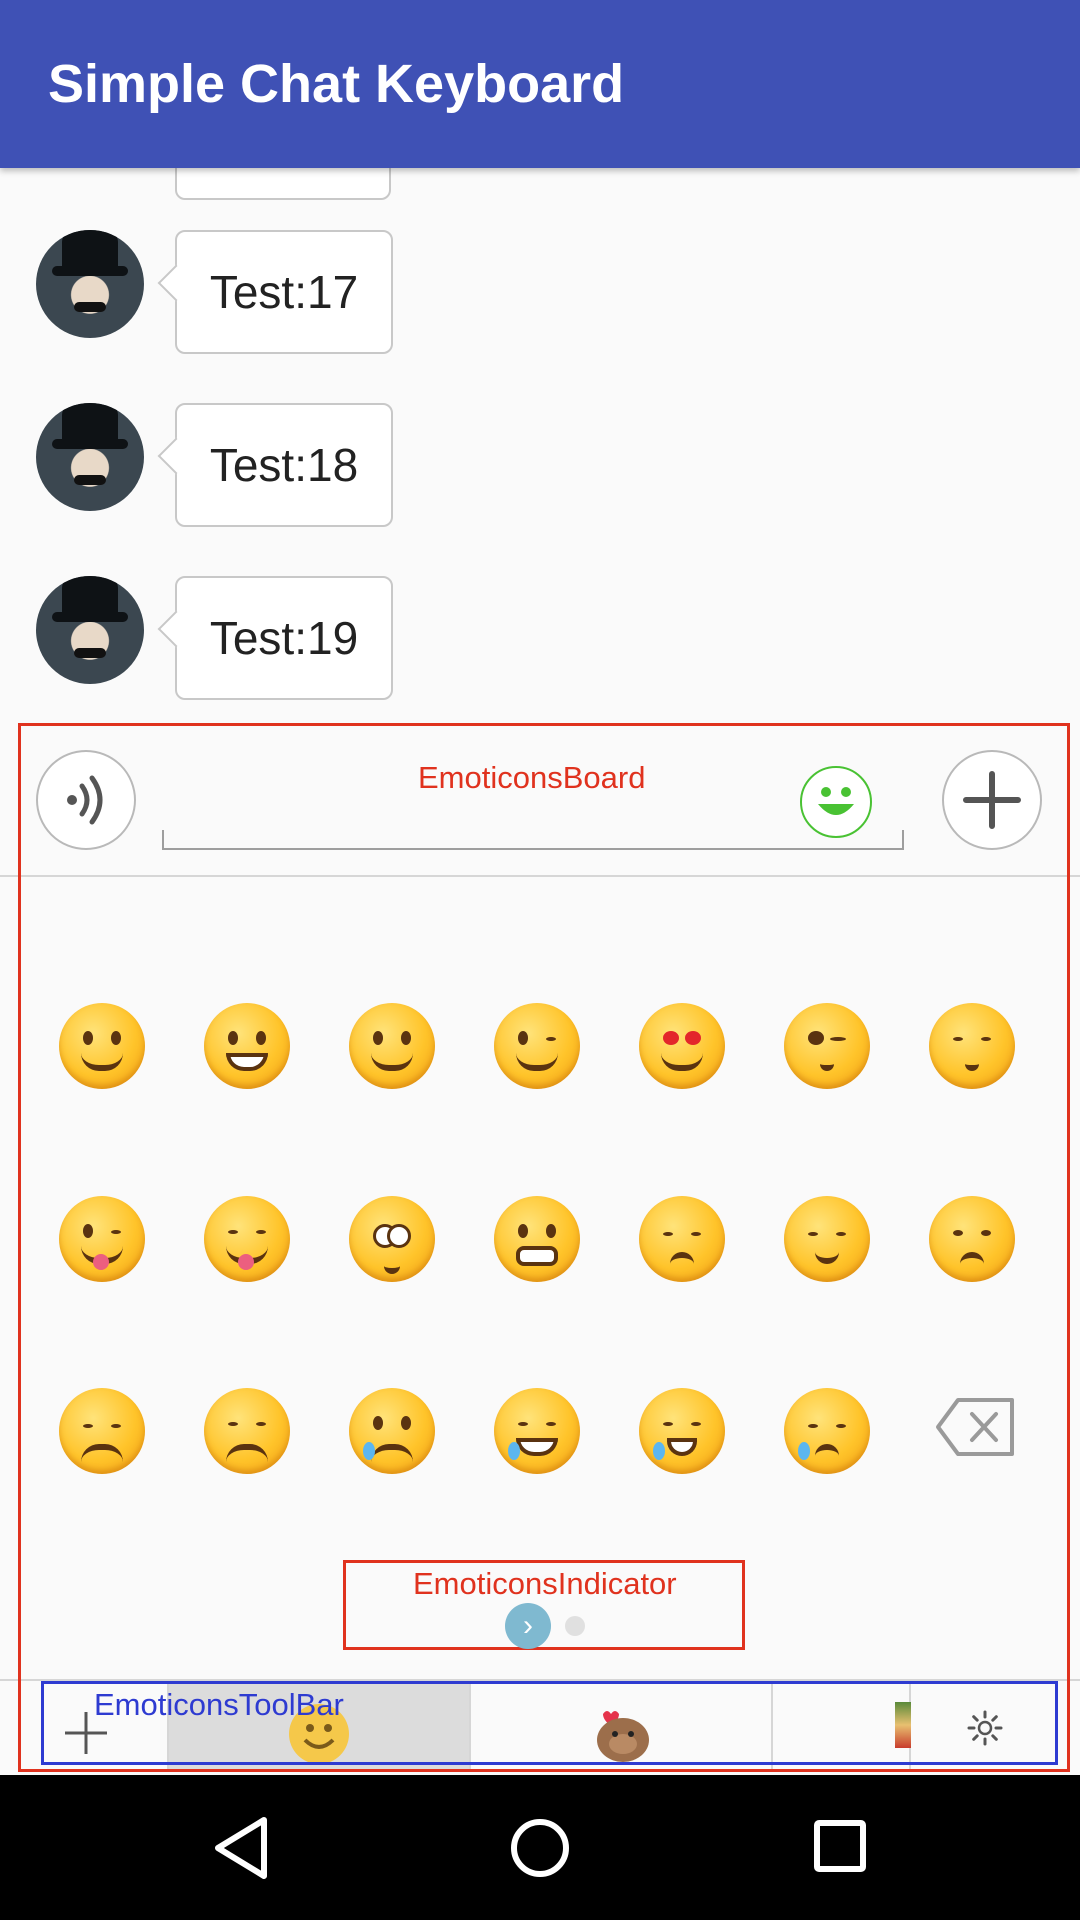 The image size is (1080, 1920). I want to click on wink-tongue-face-icon, so click(102, 1239).